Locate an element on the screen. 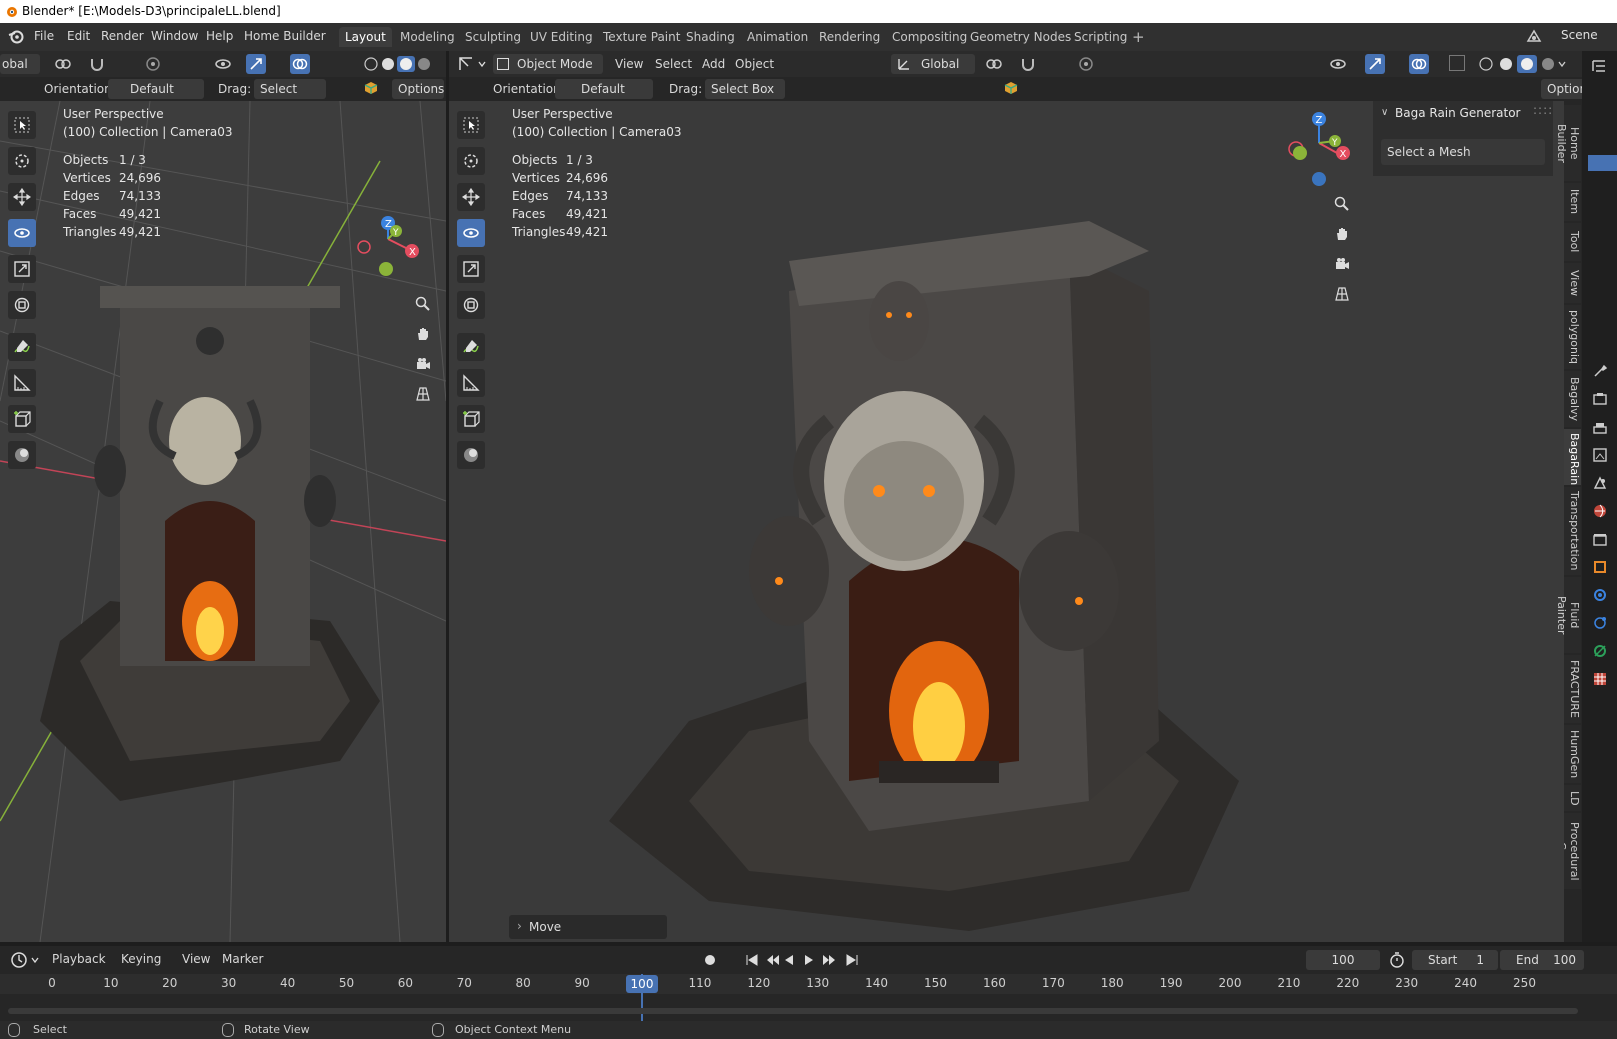 This screenshot has height=1039, width=1617. outliner-icon is located at coordinates (1599, 66).